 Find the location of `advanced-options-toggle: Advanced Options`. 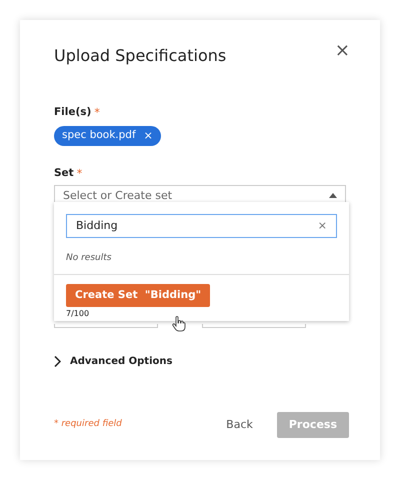

advanced-options-toggle: Advanced Options is located at coordinates (113, 362).